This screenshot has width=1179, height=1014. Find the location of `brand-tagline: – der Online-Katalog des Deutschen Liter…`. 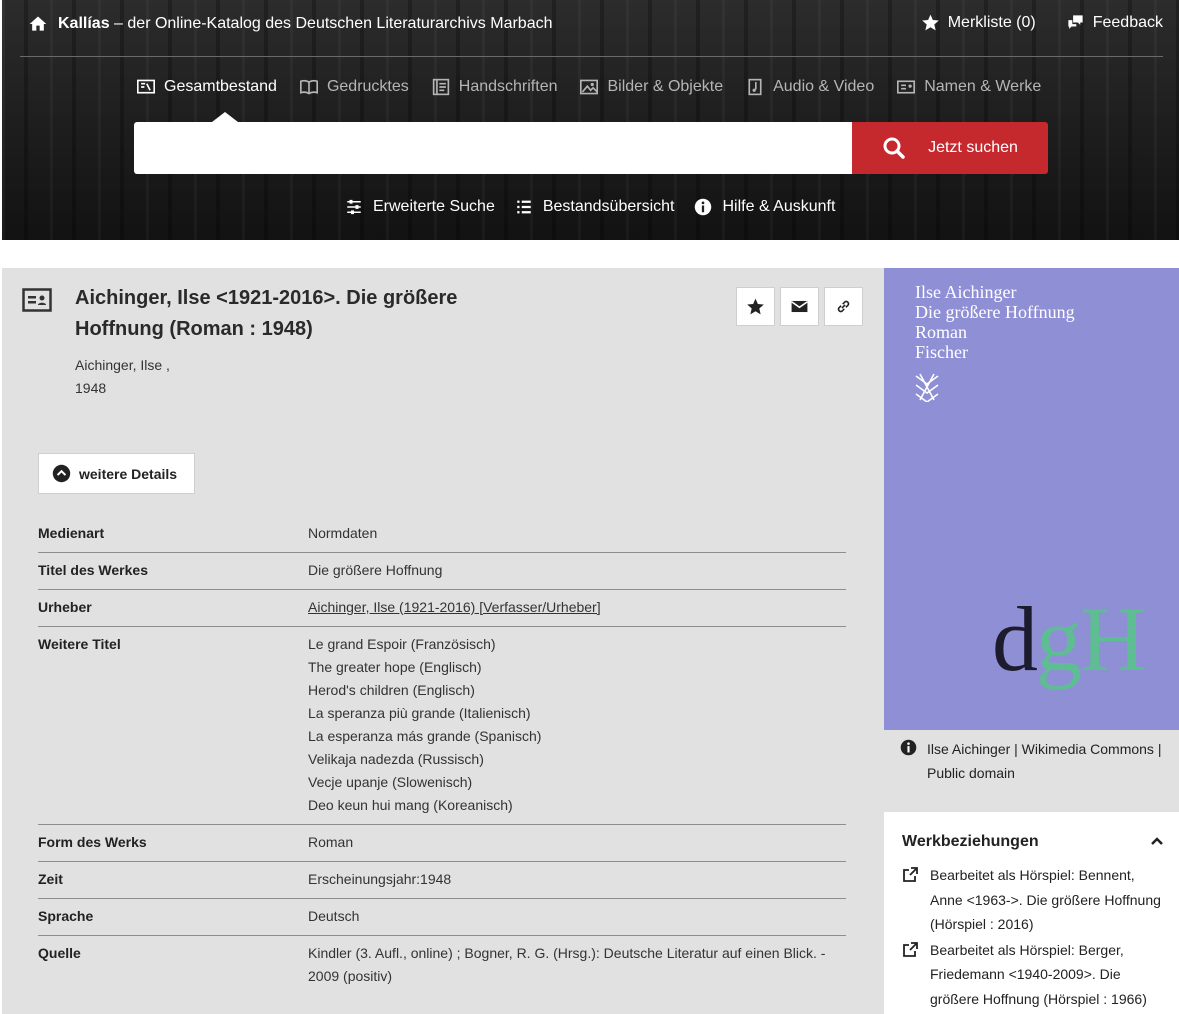

brand-tagline: – der Online-Katalog des Deutschen Liter… is located at coordinates (333, 23).